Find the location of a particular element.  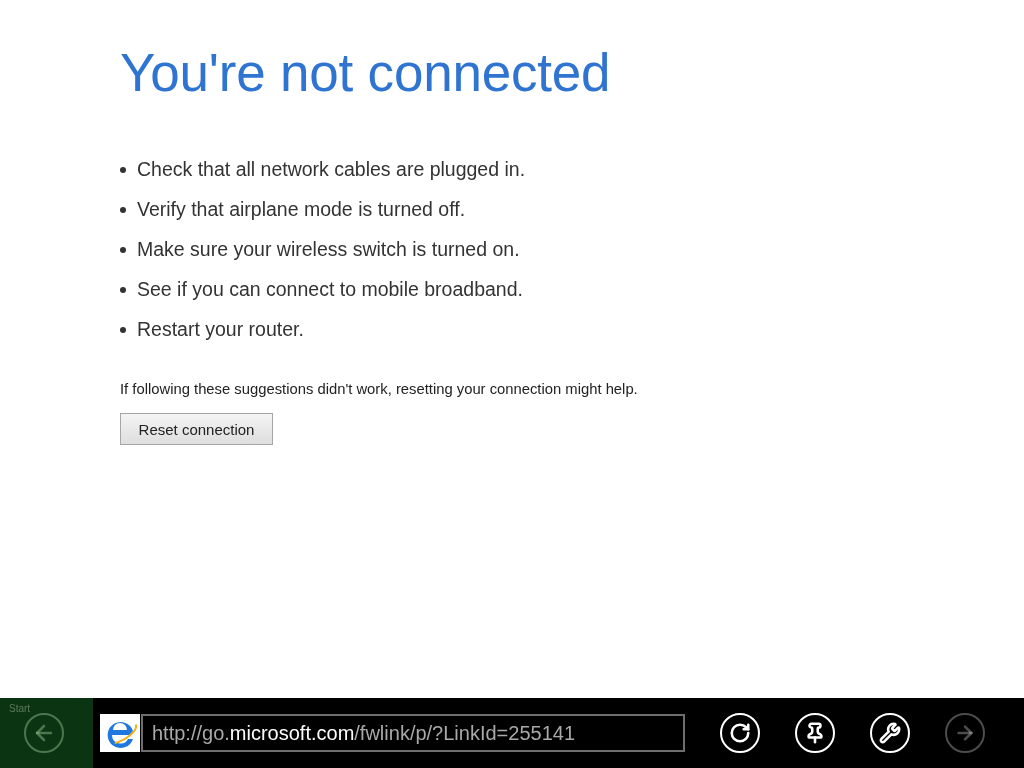

suggestion-text: Make sure your wireless switch is turned on. is located at coordinates (328, 249).